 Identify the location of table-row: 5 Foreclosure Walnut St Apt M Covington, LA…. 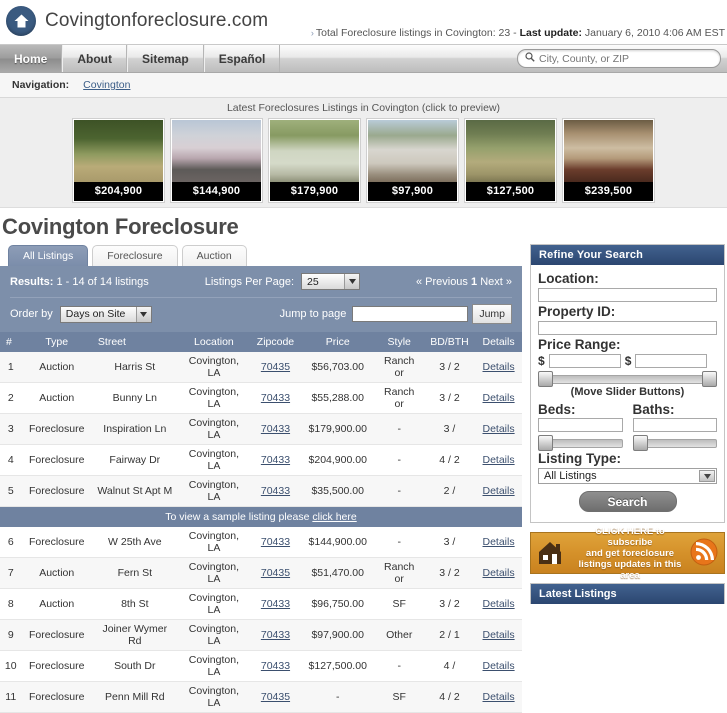
(261, 491).